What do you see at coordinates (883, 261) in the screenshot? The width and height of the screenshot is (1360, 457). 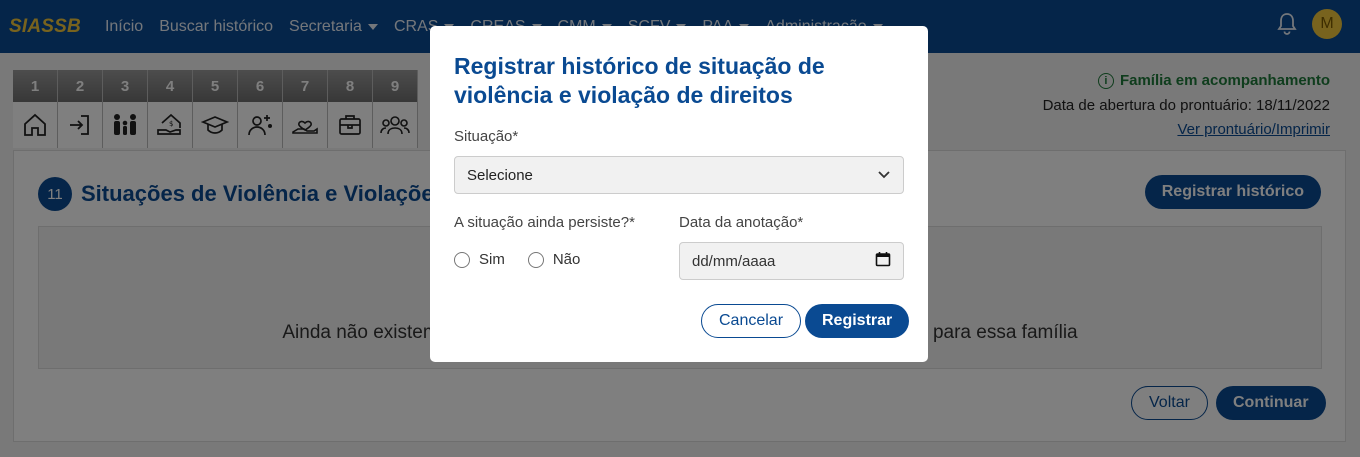 I see `calendar-icon` at bounding box center [883, 261].